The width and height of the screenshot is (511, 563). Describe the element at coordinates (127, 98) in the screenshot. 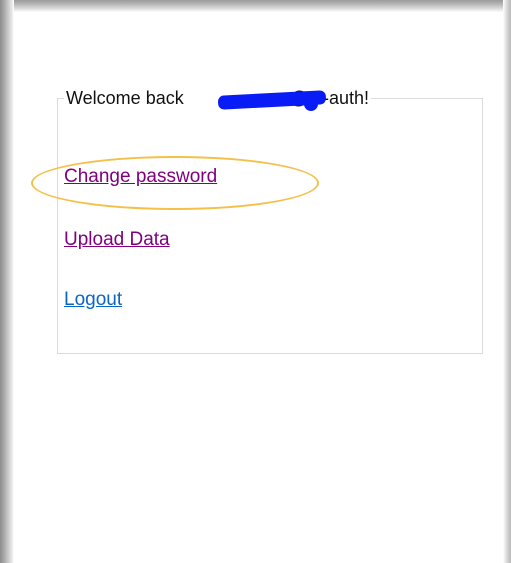

I see `welcome-prefix: Welcome back` at that location.